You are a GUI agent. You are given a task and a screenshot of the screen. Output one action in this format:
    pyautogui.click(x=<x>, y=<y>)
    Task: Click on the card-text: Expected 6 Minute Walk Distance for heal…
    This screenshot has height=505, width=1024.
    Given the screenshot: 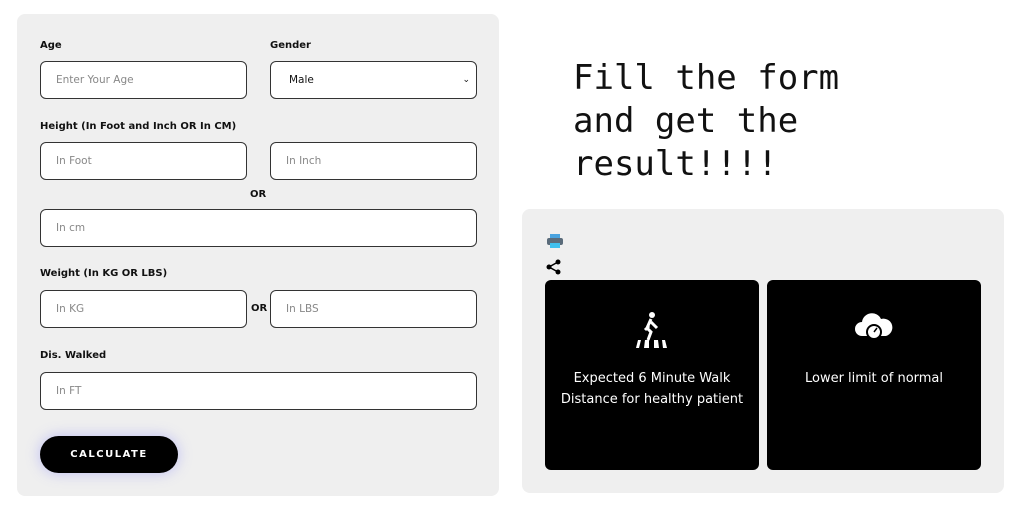 What is the action you would take?
    pyautogui.click(x=652, y=389)
    